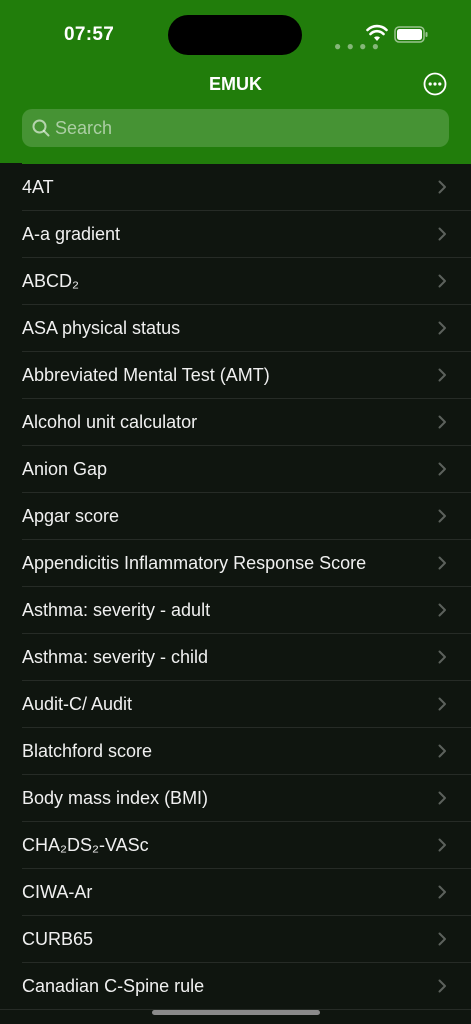 This screenshot has width=471, height=1024. What do you see at coordinates (235, 939) in the screenshot?
I see `list-item: CURB65` at bounding box center [235, 939].